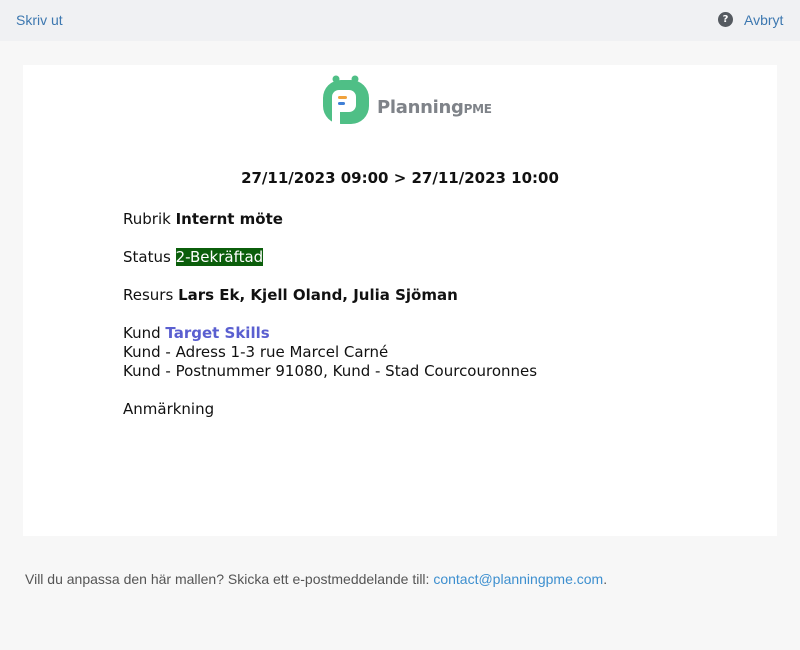 This screenshot has height=650, width=800. What do you see at coordinates (229, 219) in the screenshot?
I see `rubrik-value: Internt möte` at bounding box center [229, 219].